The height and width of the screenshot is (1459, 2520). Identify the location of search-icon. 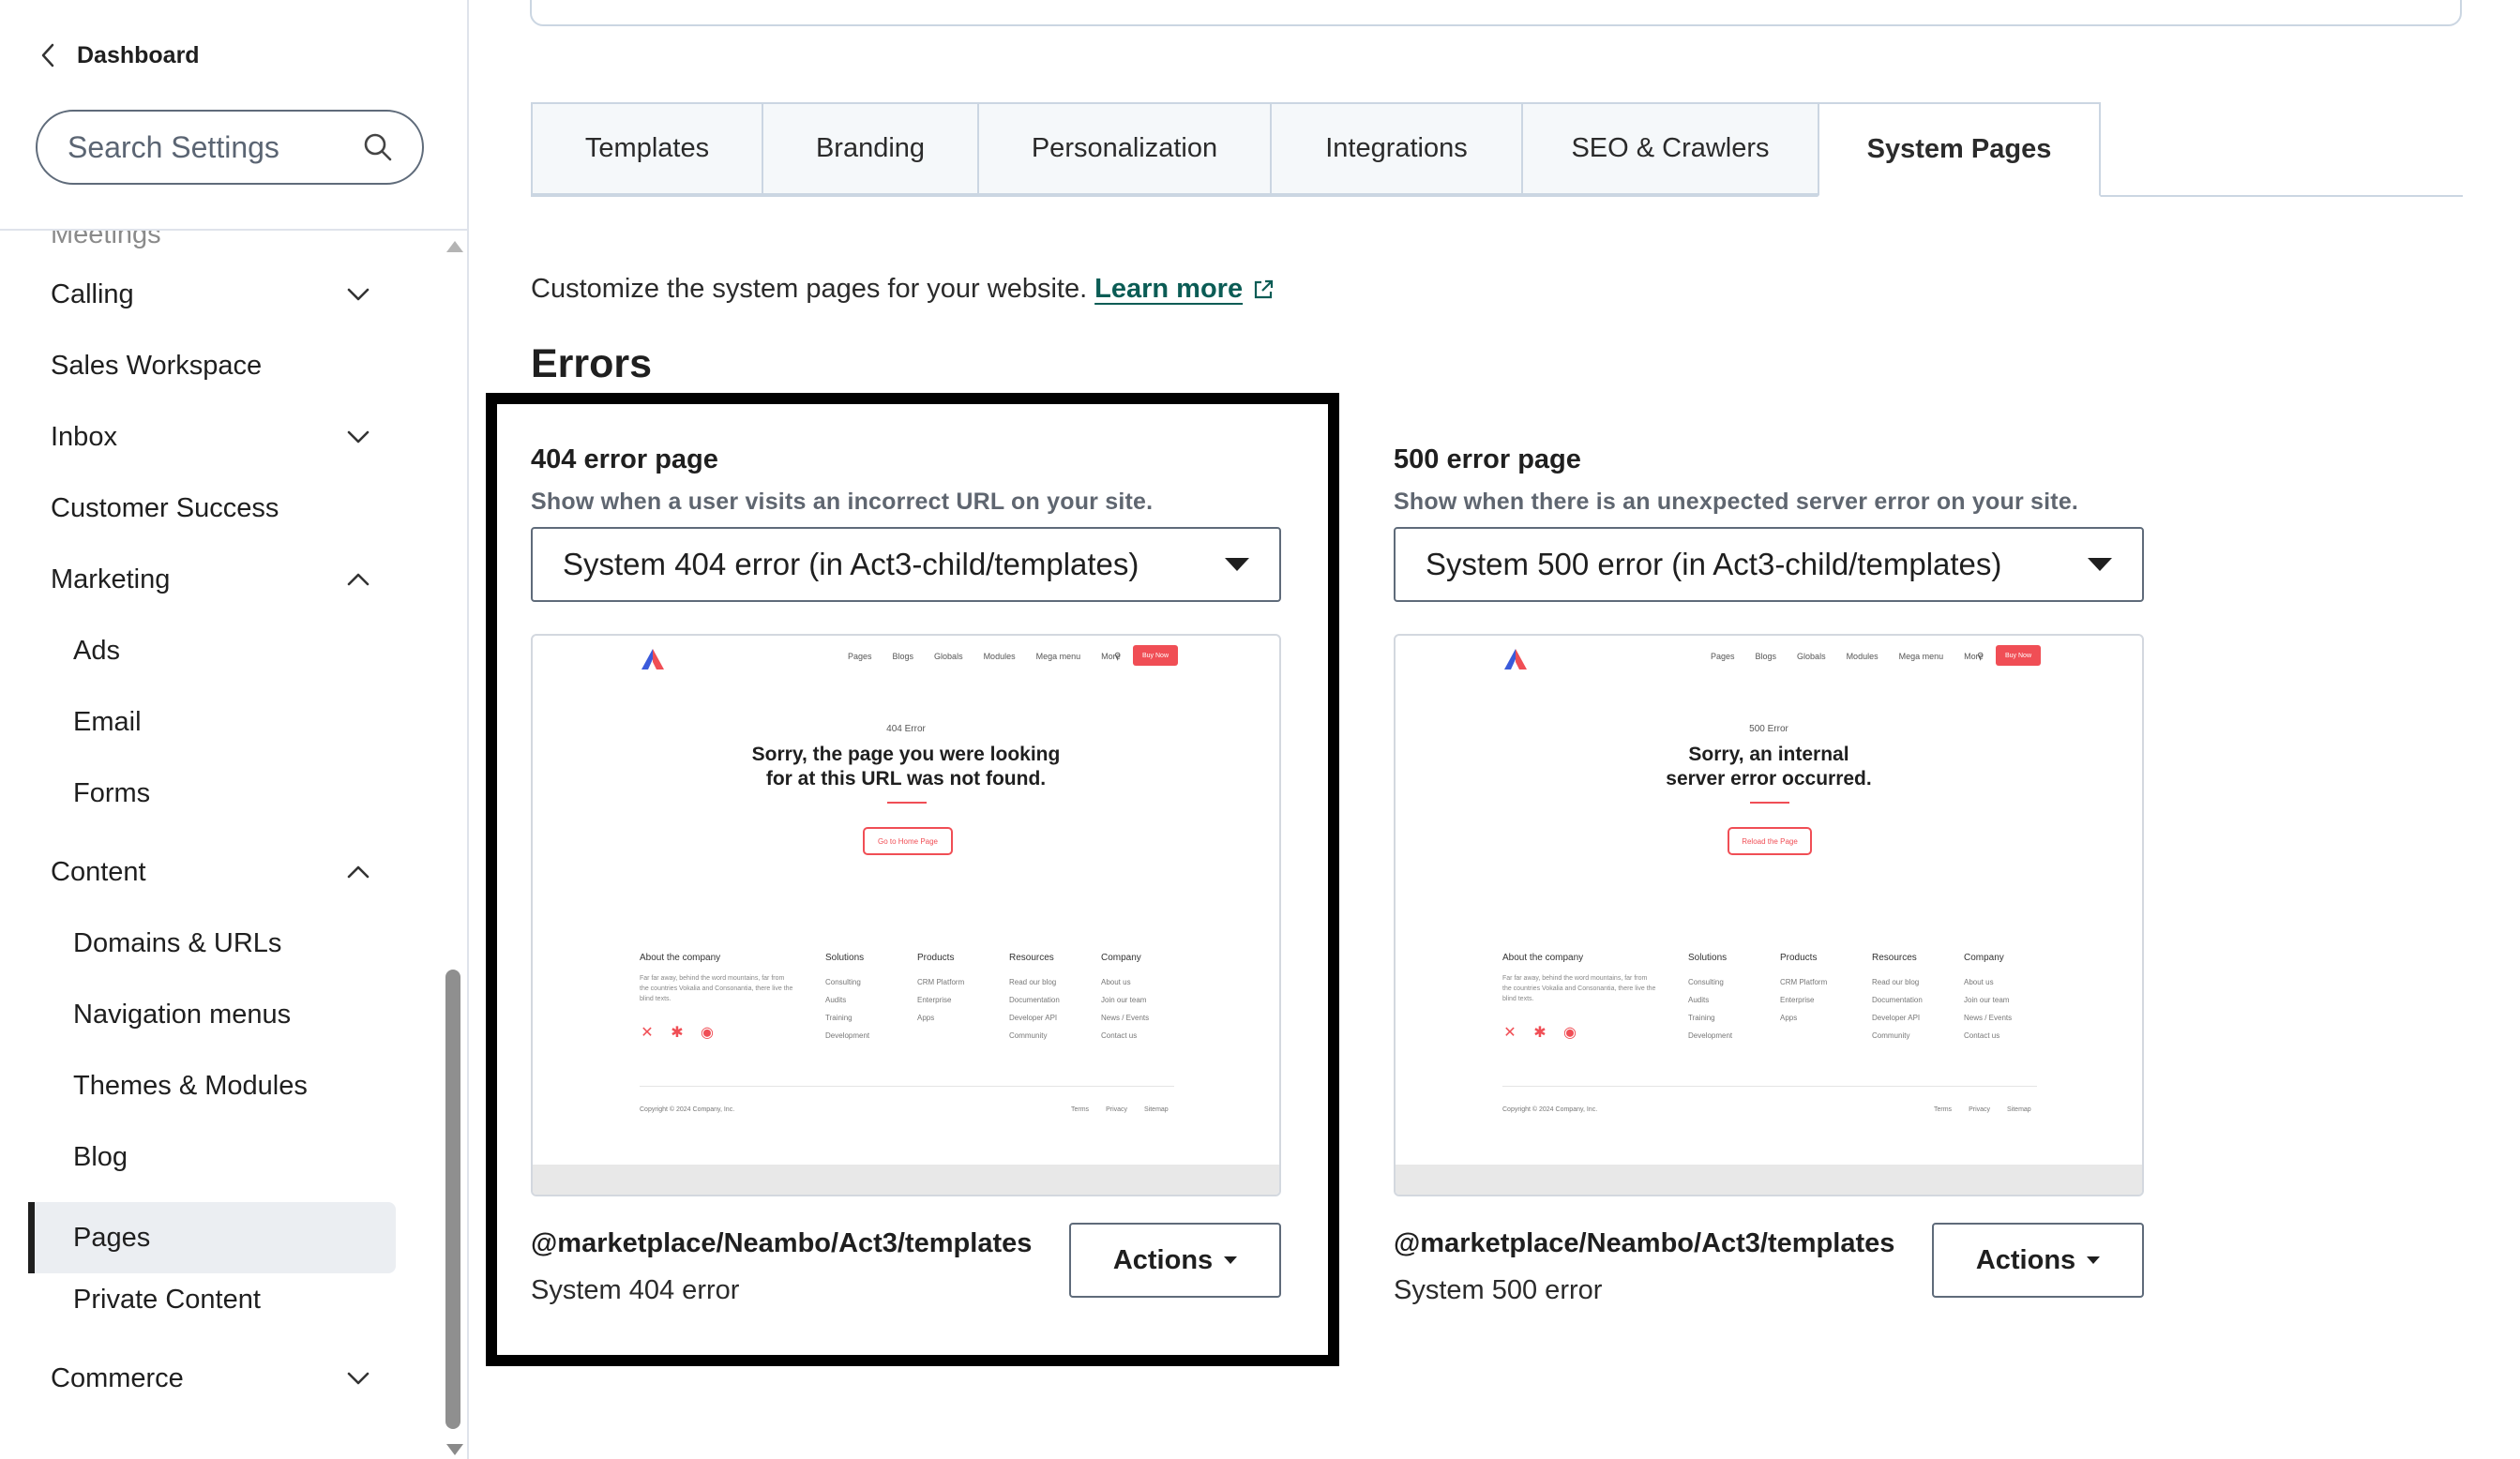
(378, 147).